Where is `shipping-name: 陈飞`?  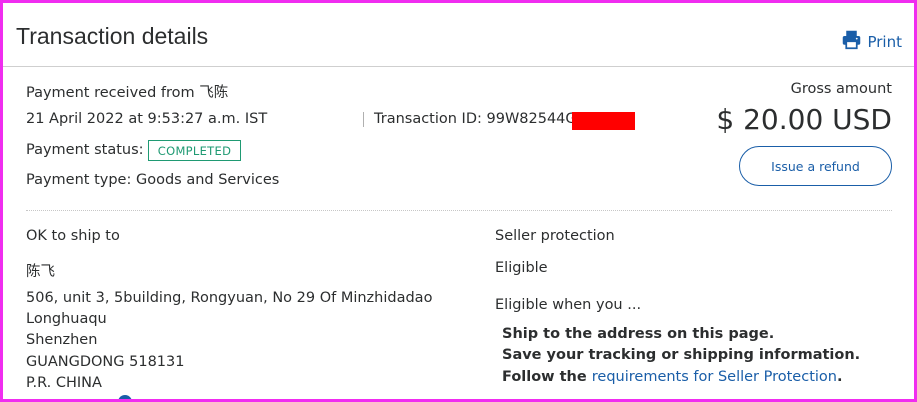 shipping-name: 陈飞 is located at coordinates (40, 272).